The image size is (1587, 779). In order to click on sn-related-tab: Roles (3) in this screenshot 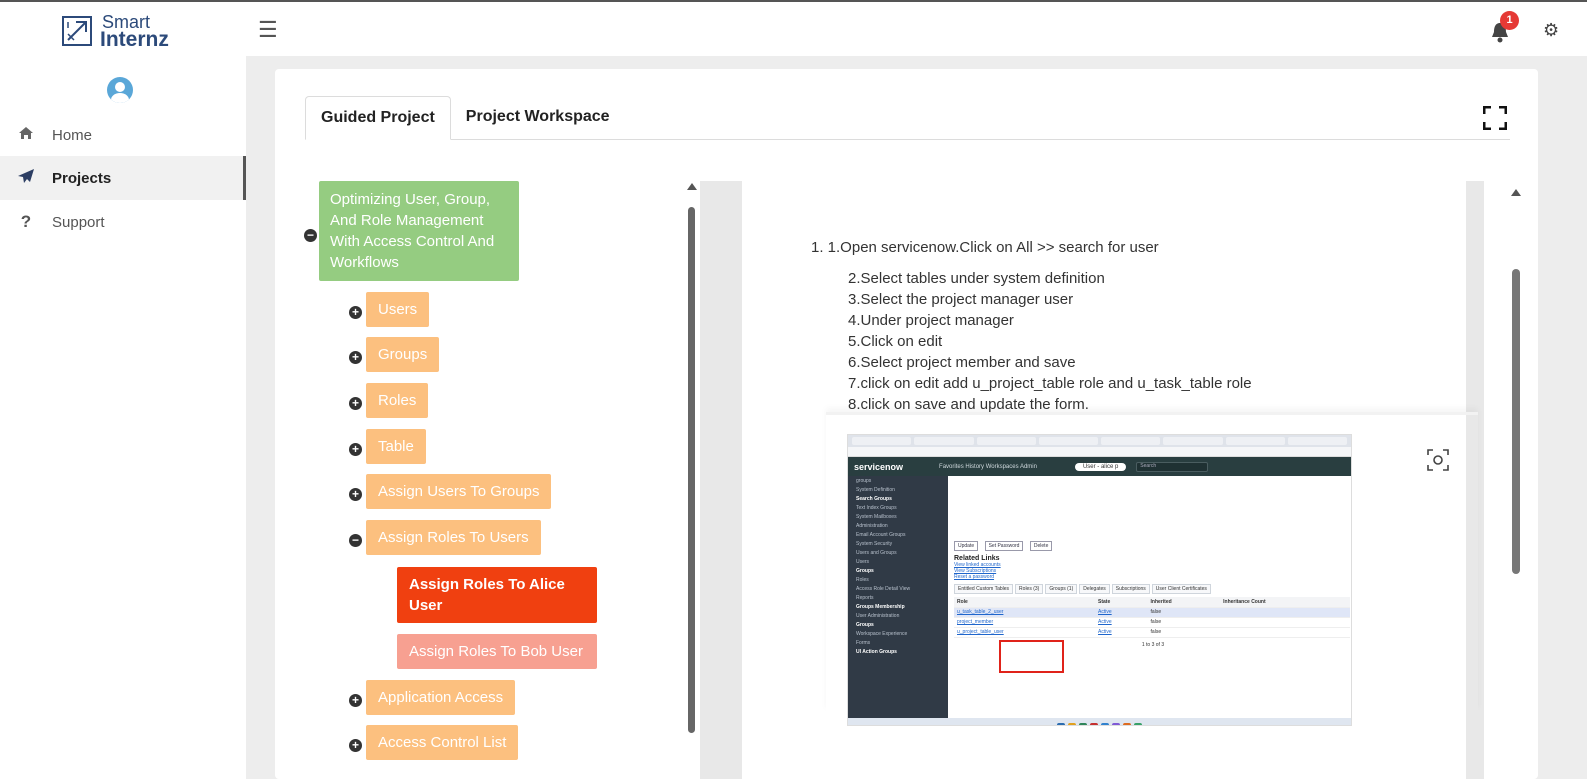, I will do `click(1029, 589)`.